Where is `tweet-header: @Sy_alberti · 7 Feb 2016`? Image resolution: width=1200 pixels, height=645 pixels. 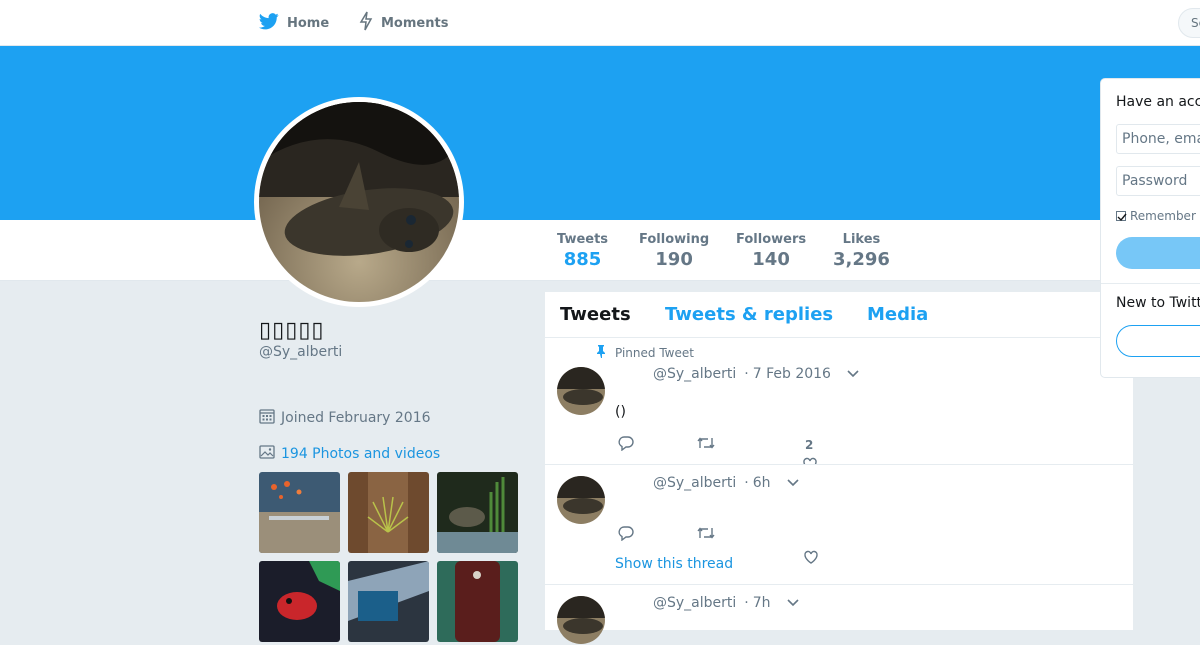
tweet-header: @Sy_alberti · 7 Feb 2016 is located at coordinates (756, 374).